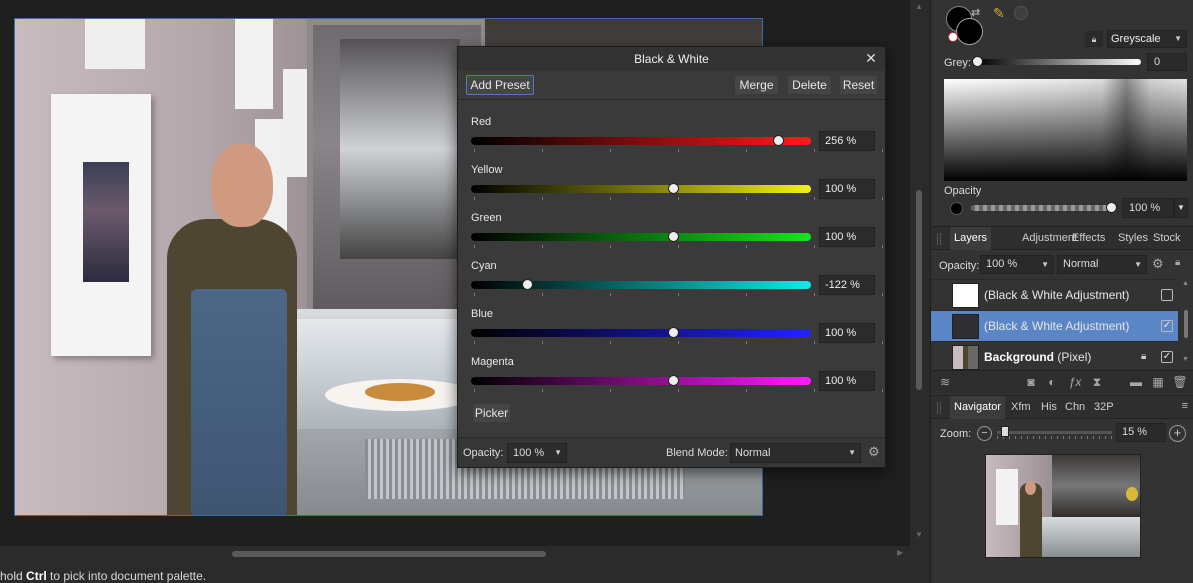  I want to click on layer-name-bold: Background, so click(1019, 357).